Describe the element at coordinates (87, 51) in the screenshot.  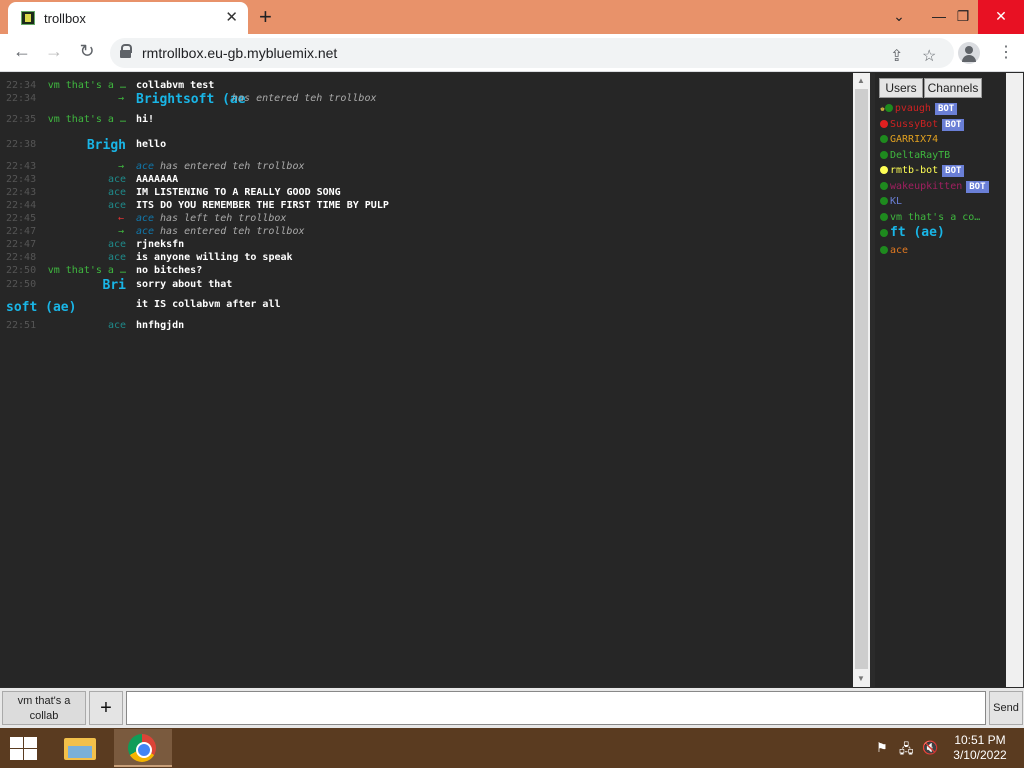
I see `reload-icon: ↻` at that location.